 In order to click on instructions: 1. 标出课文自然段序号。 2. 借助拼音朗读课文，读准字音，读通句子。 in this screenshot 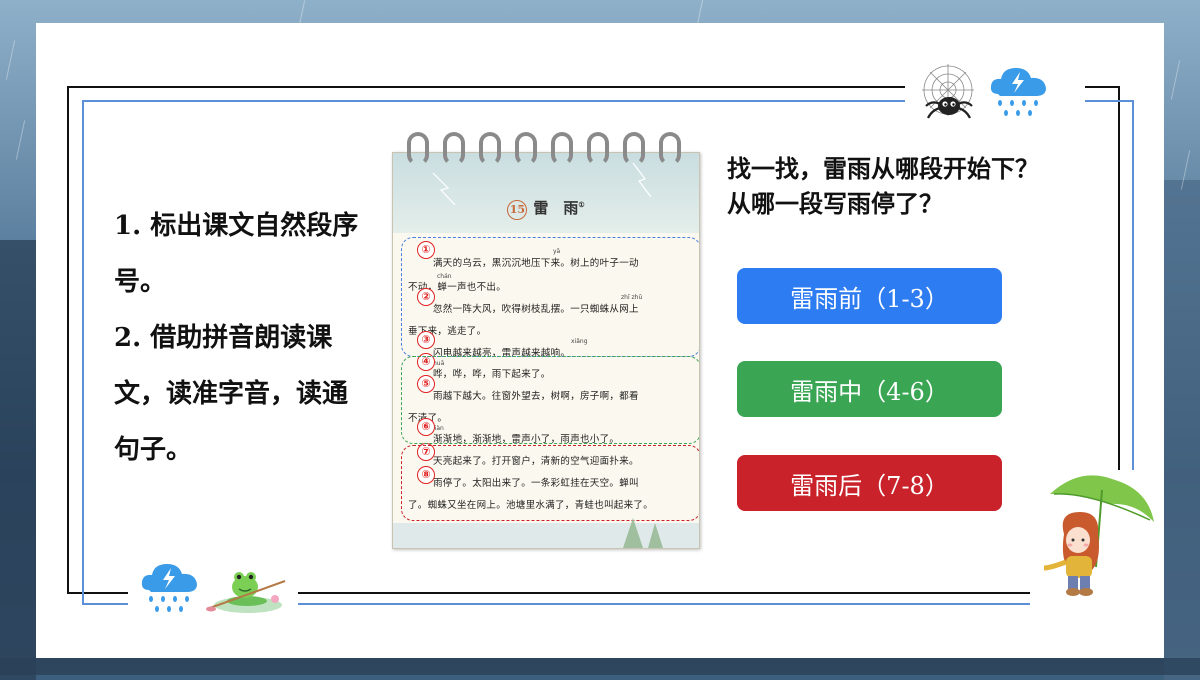, I will do `click(239, 338)`.